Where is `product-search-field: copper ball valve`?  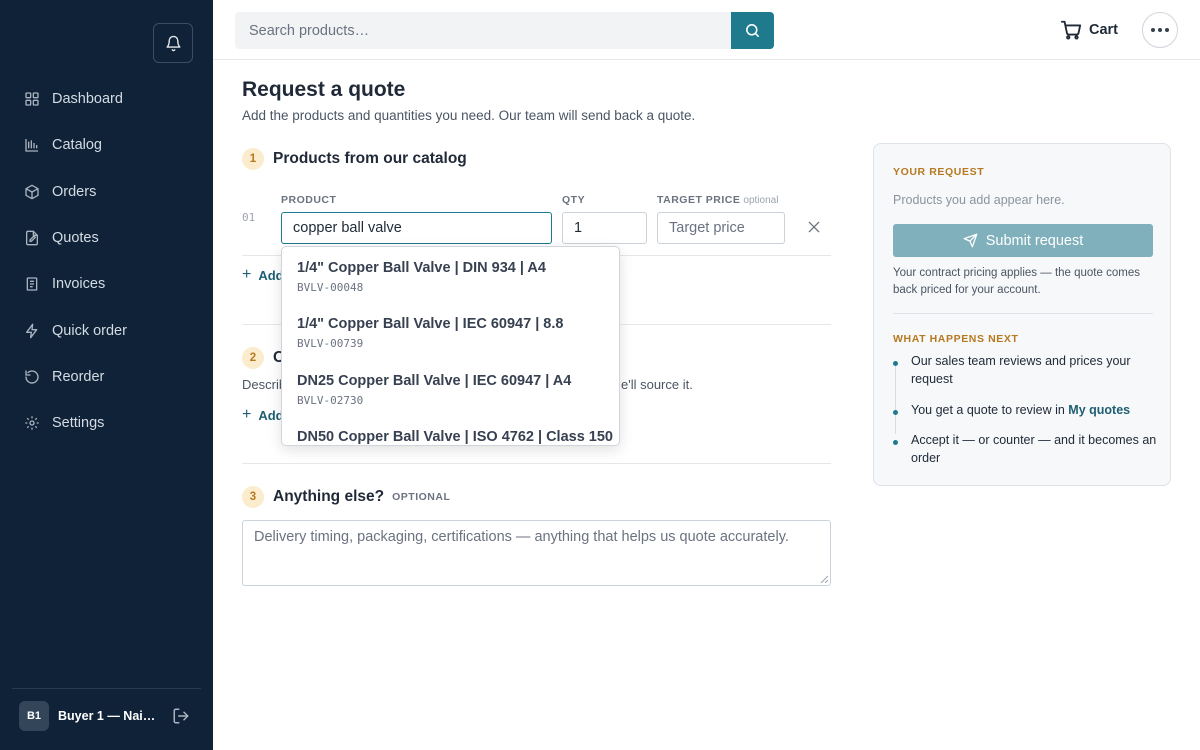
product-search-field: copper ball valve is located at coordinates (416, 228).